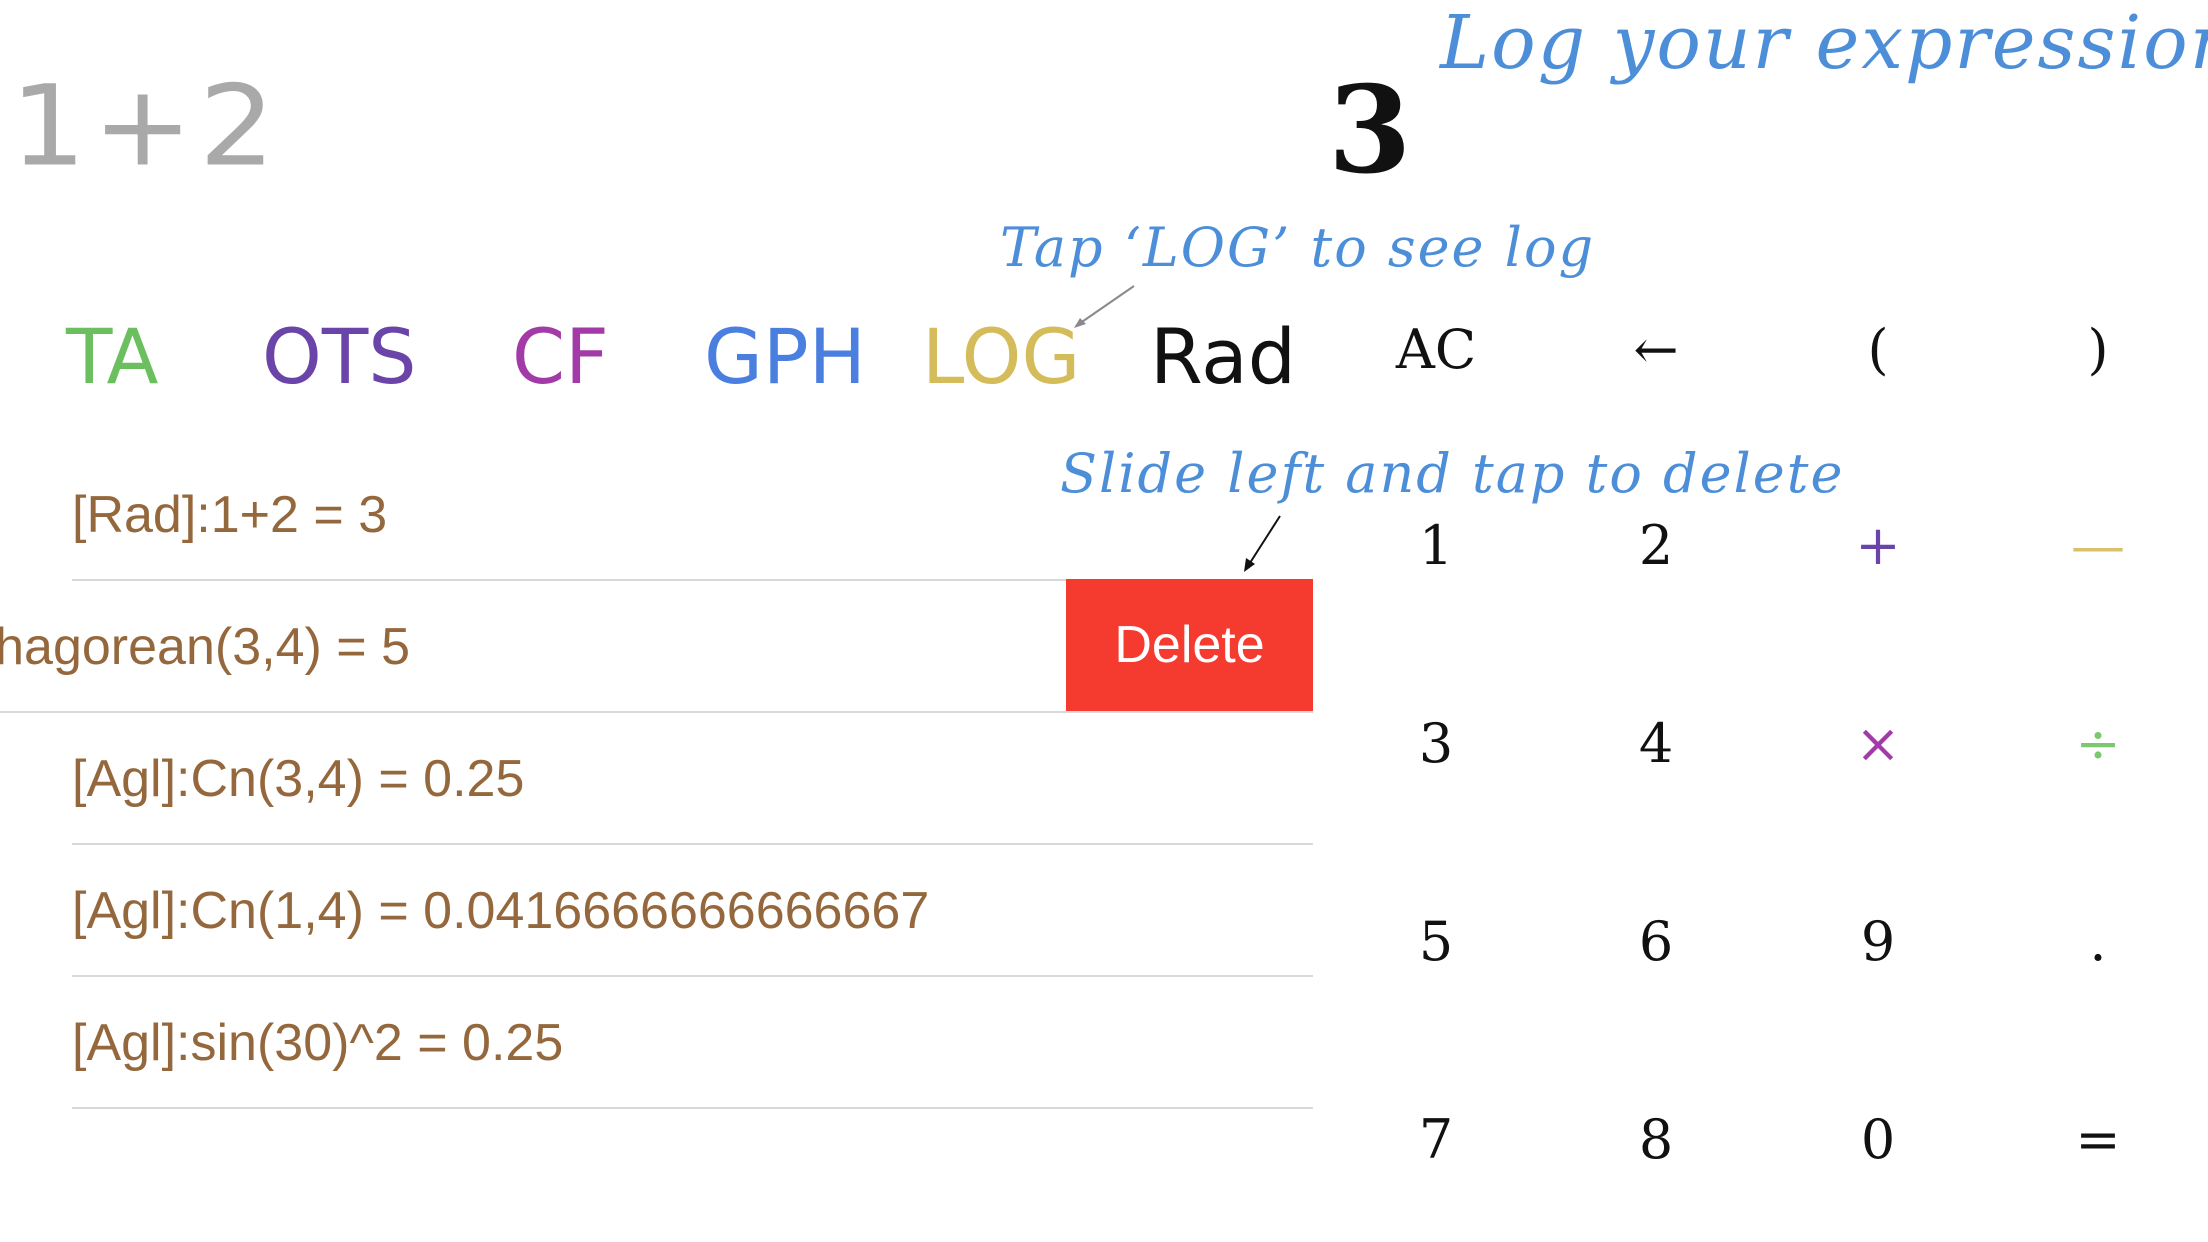 The image size is (2208, 1242). I want to click on key-5-button: 5, so click(1436, 941).